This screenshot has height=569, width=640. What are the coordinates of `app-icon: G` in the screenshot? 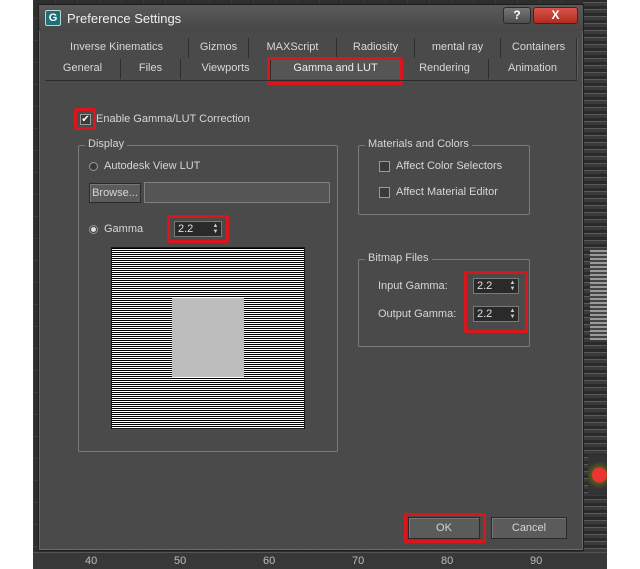 It's located at (53, 18).